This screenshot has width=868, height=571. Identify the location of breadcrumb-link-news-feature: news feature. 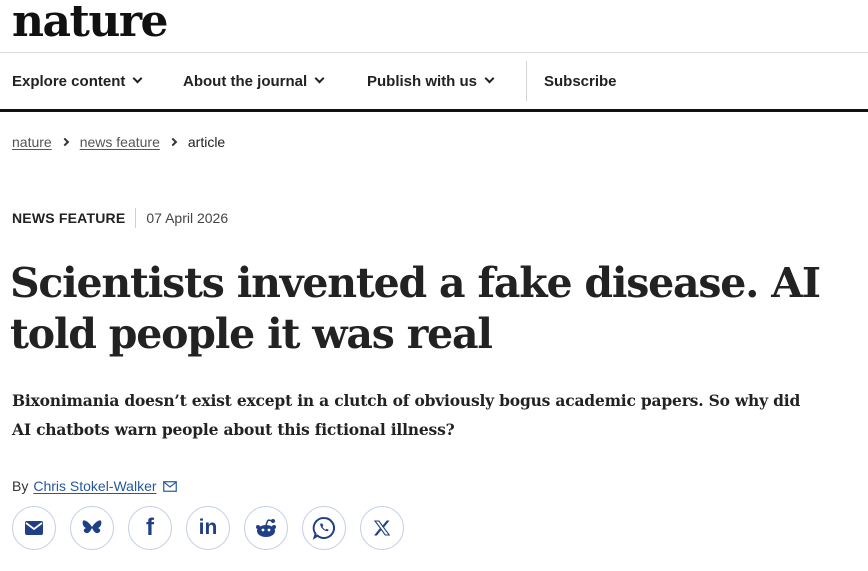
(120, 142).